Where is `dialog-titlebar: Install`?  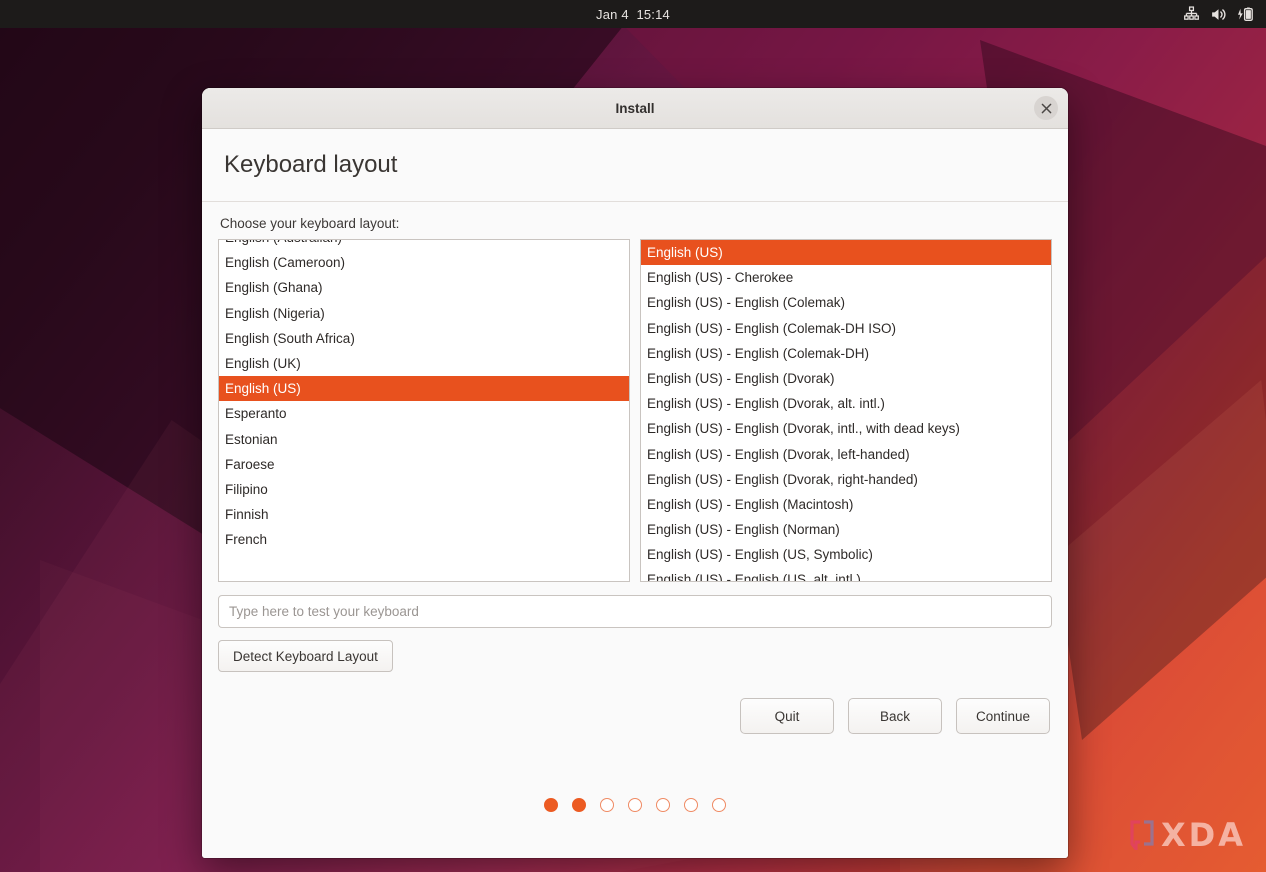 dialog-titlebar: Install is located at coordinates (635, 108).